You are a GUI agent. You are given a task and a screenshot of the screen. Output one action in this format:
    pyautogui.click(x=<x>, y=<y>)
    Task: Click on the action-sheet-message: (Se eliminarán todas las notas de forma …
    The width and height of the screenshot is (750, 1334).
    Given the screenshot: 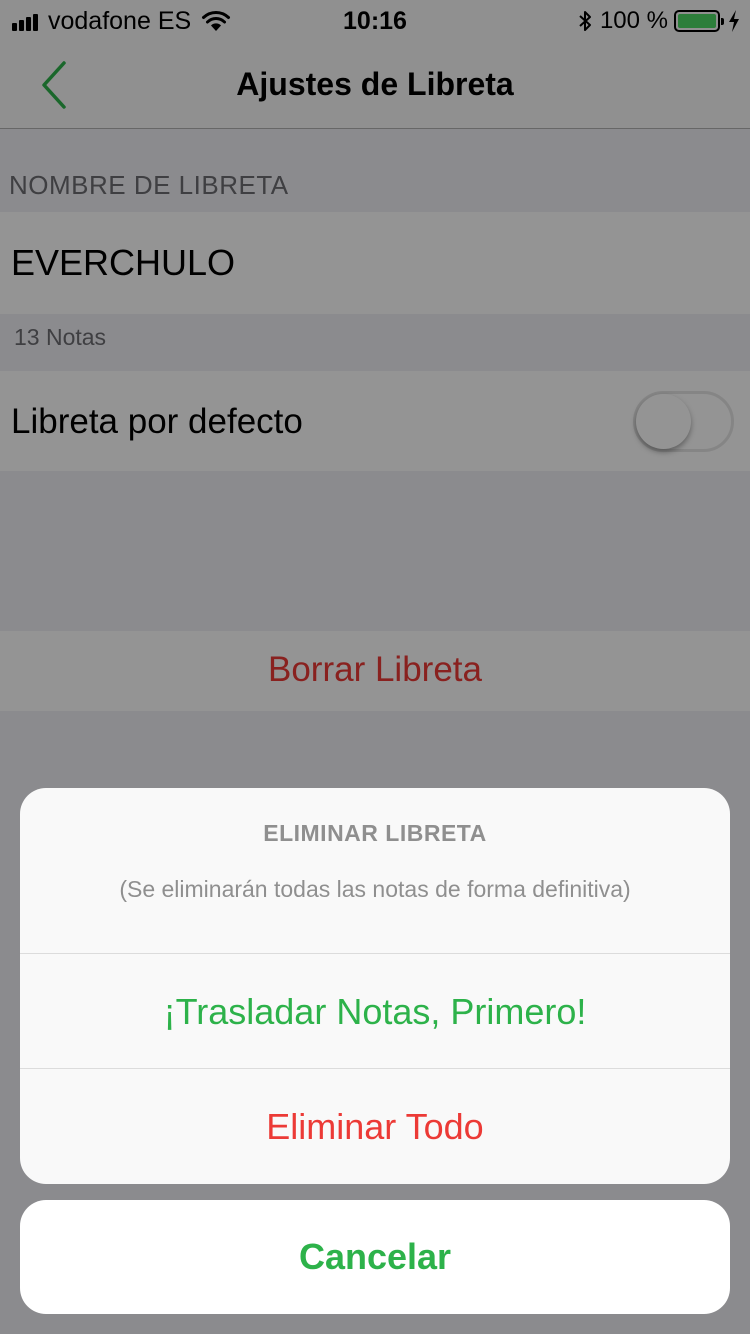 What is the action you would take?
    pyautogui.click(x=375, y=889)
    